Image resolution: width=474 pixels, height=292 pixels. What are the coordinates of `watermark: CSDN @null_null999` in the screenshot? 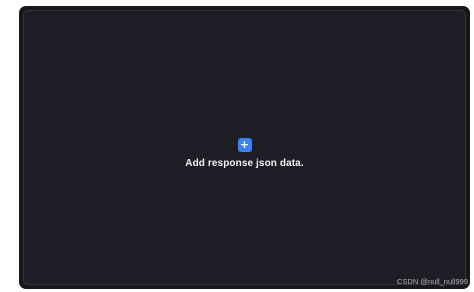 It's located at (432, 281).